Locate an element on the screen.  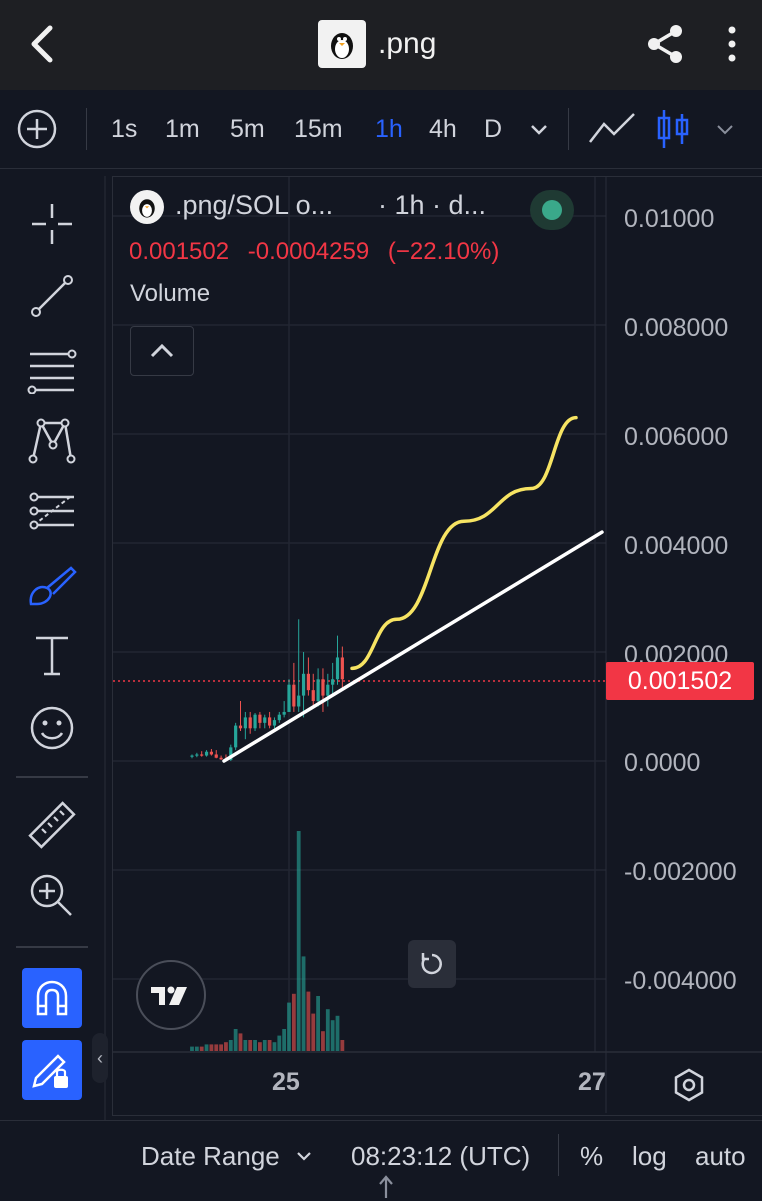
date-range-button: Date Range is located at coordinates (210, 1156).